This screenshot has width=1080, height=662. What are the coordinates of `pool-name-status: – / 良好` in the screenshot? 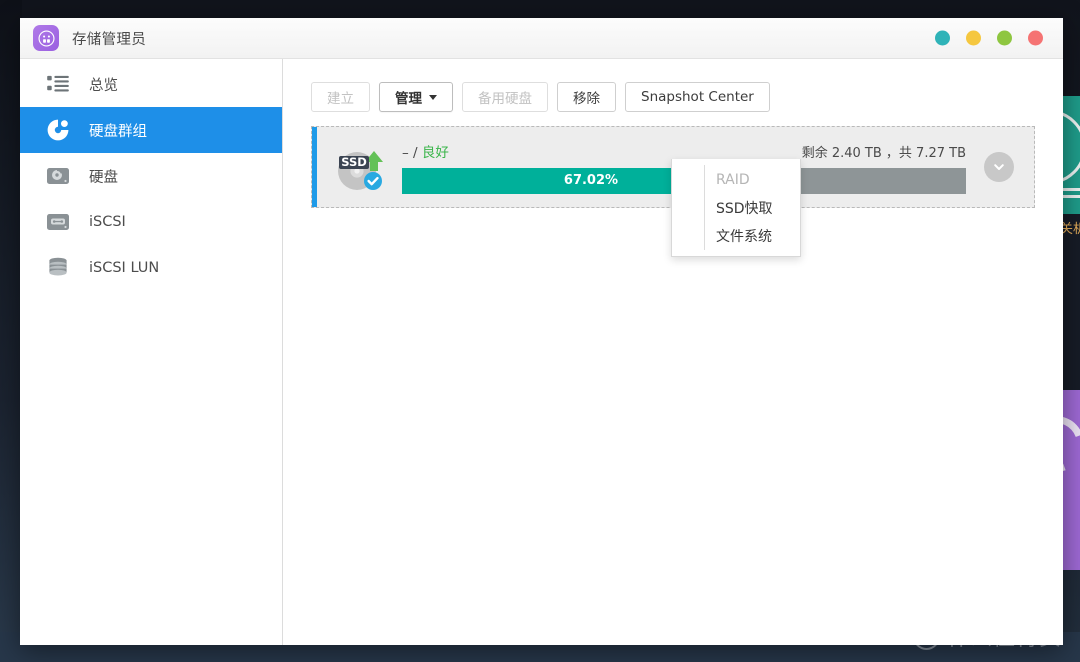 It's located at (425, 151).